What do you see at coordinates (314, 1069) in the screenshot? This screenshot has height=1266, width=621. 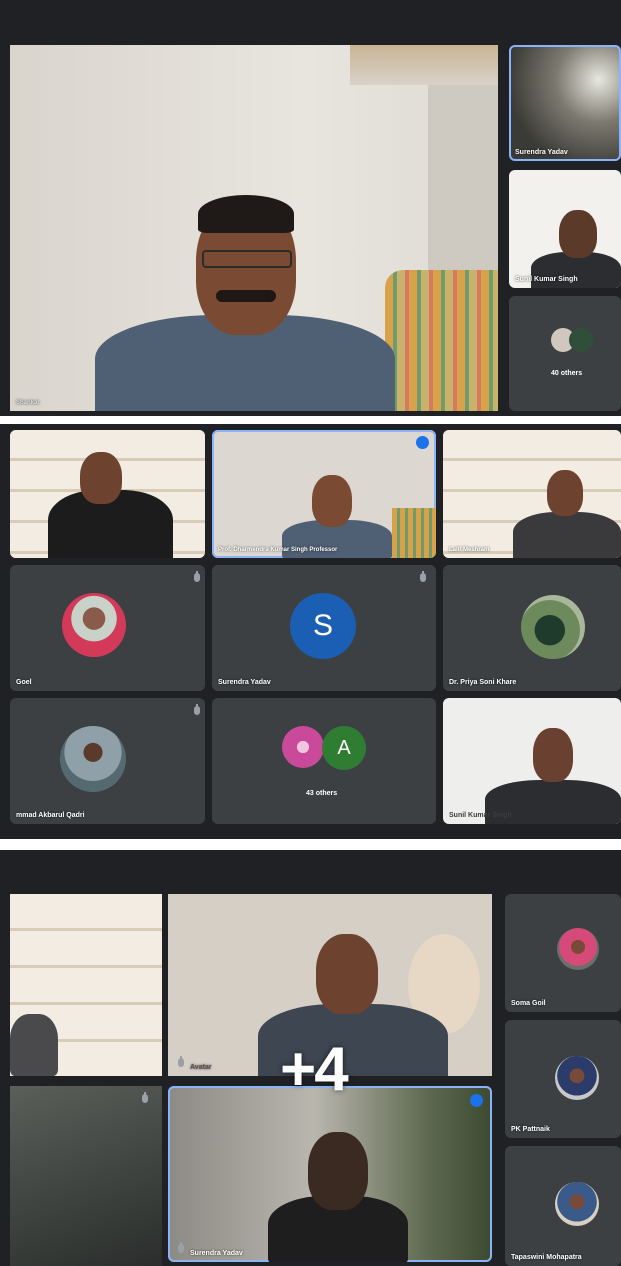 I see `plus-count-overlay: +4` at bounding box center [314, 1069].